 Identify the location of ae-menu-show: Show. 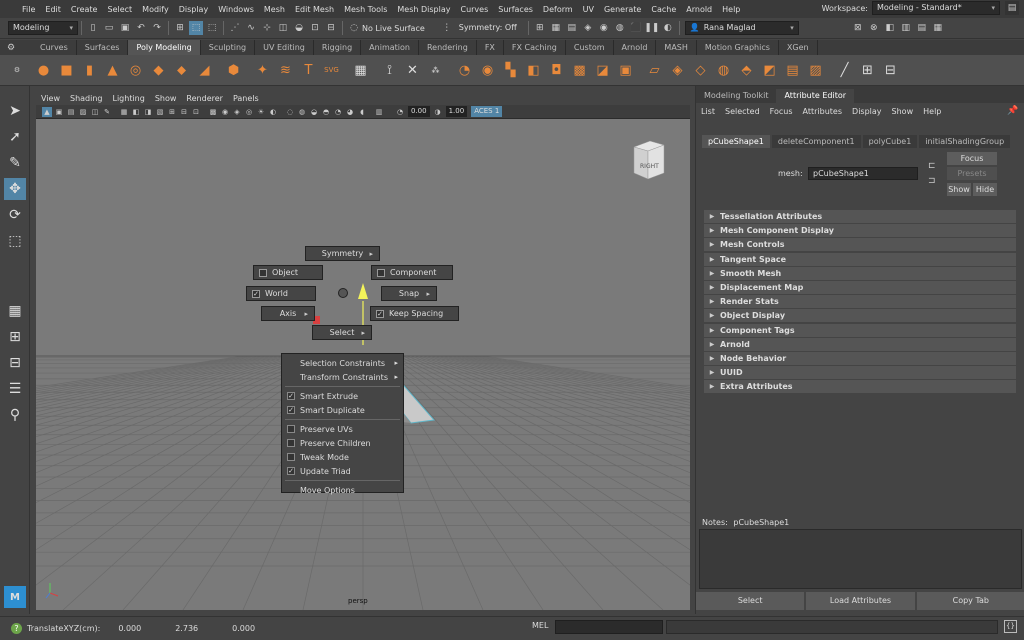
(903, 111).